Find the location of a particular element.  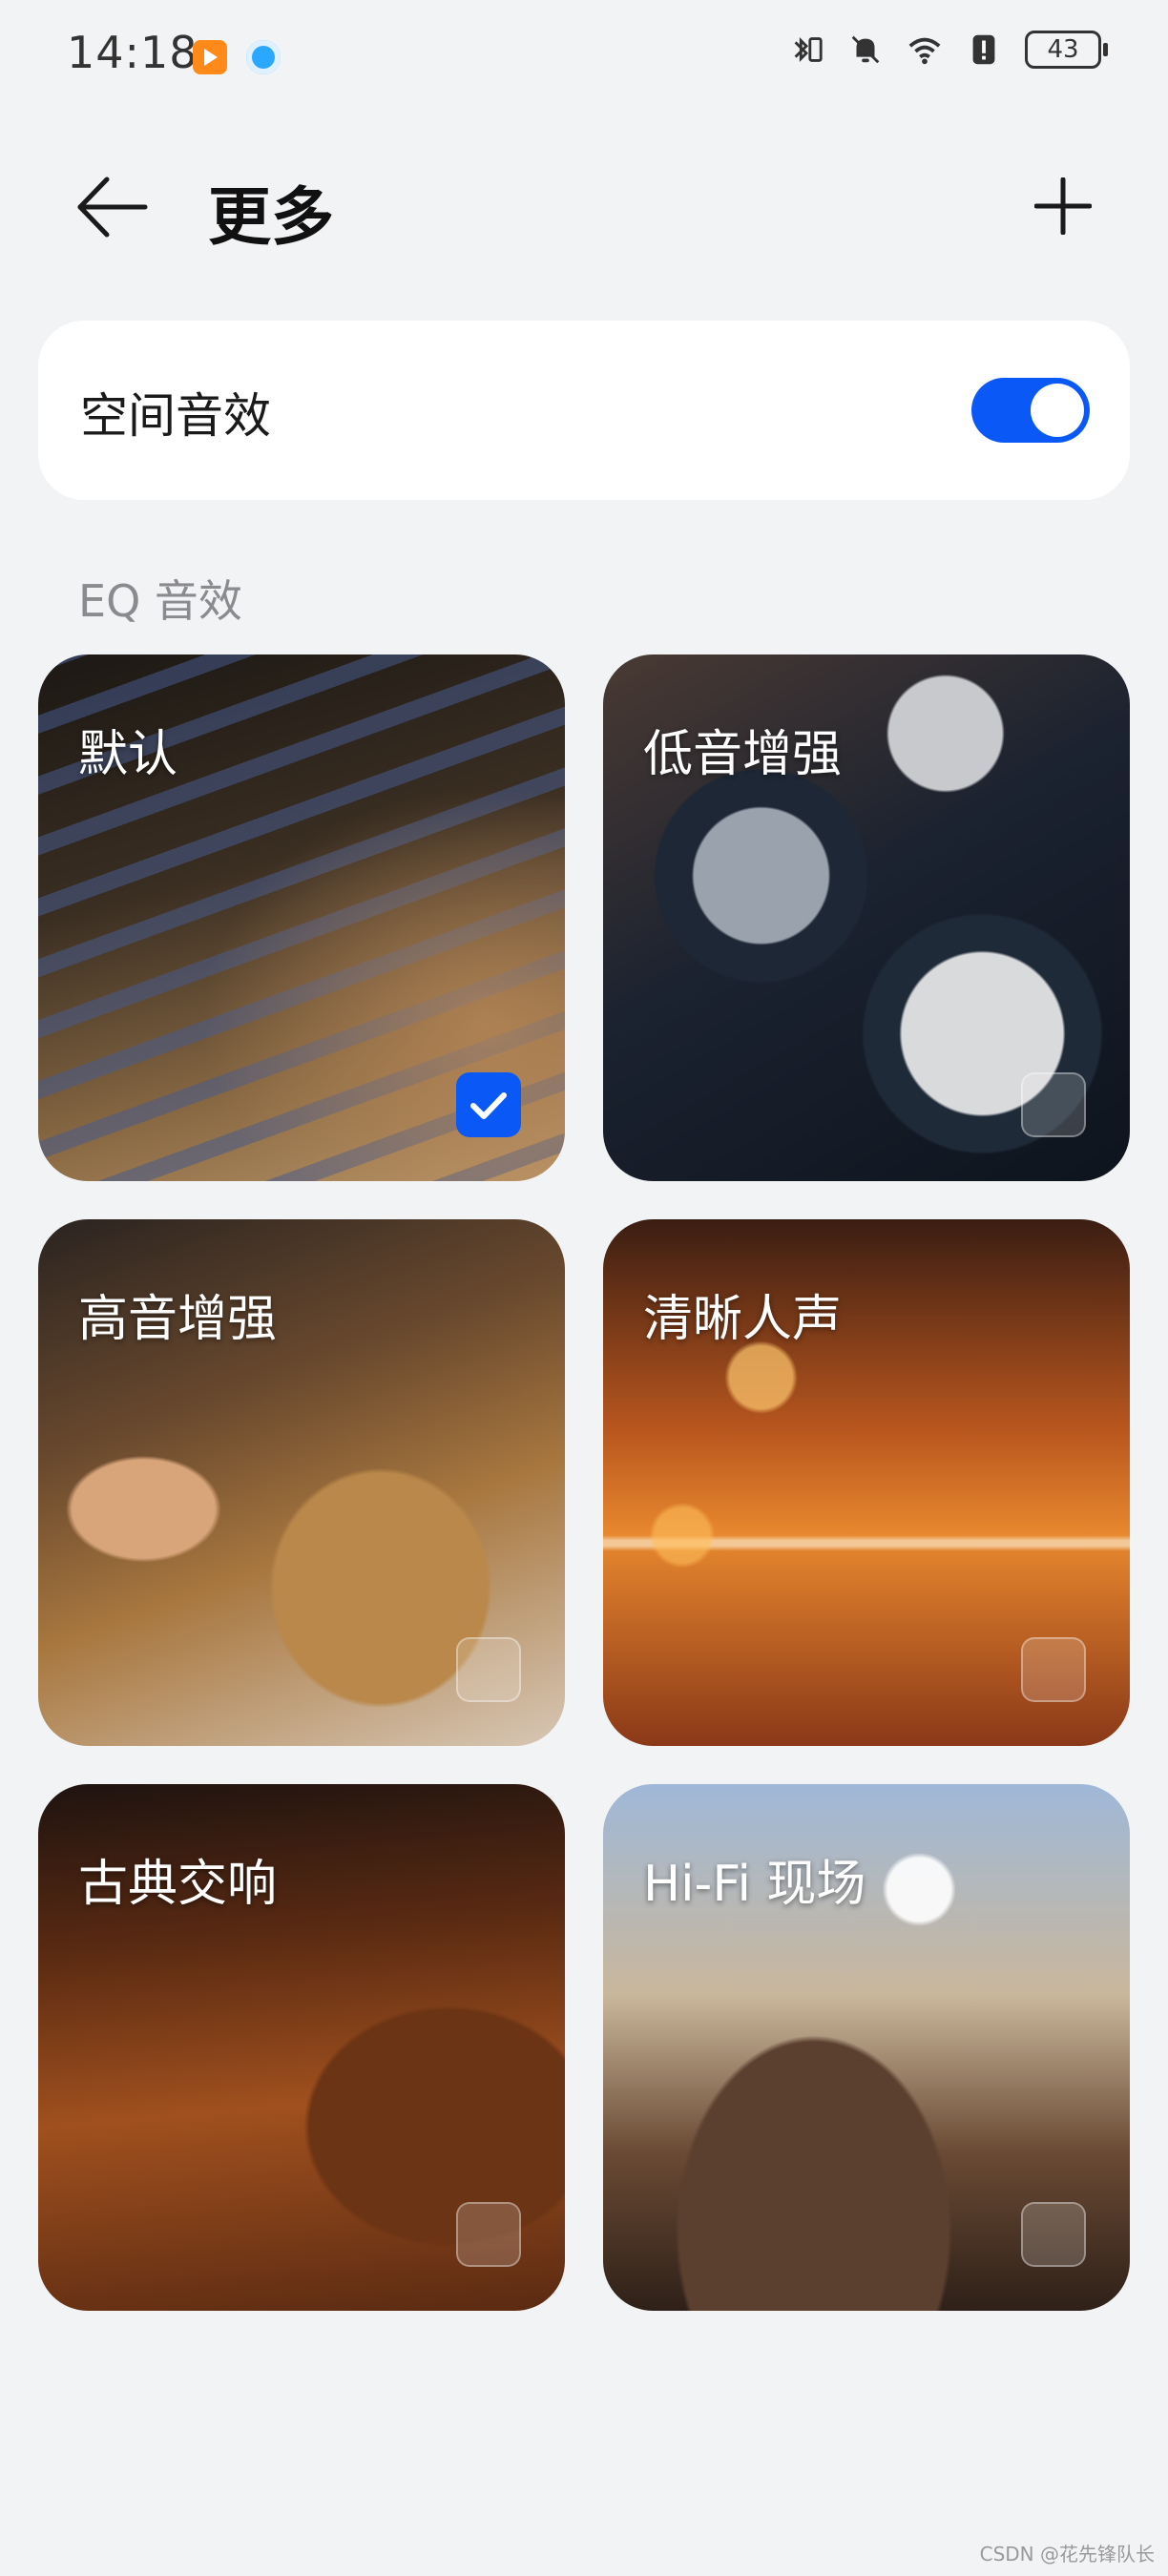

eq-preset-label: 默认 is located at coordinates (128, 754).